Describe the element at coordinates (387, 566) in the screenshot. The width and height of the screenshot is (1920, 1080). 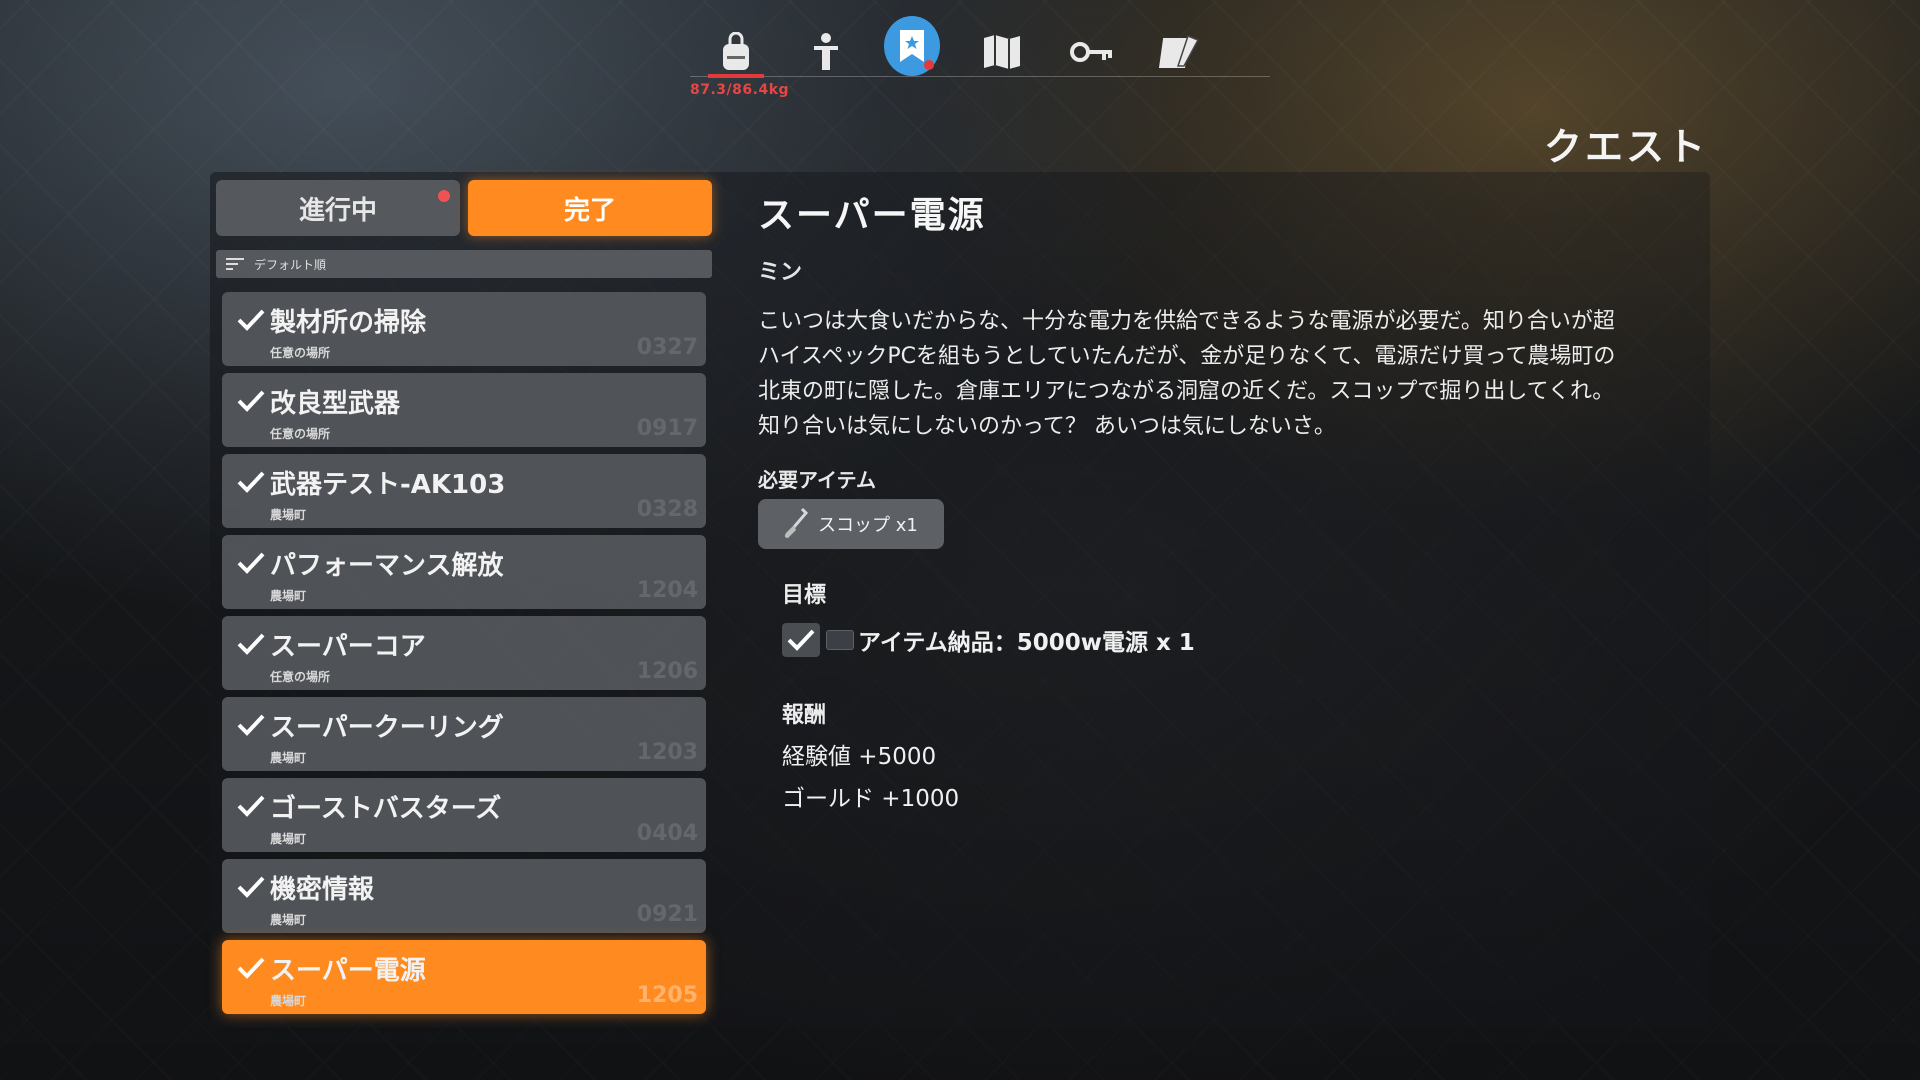
I see `quest-name: パフォーマンス解放` at that location.